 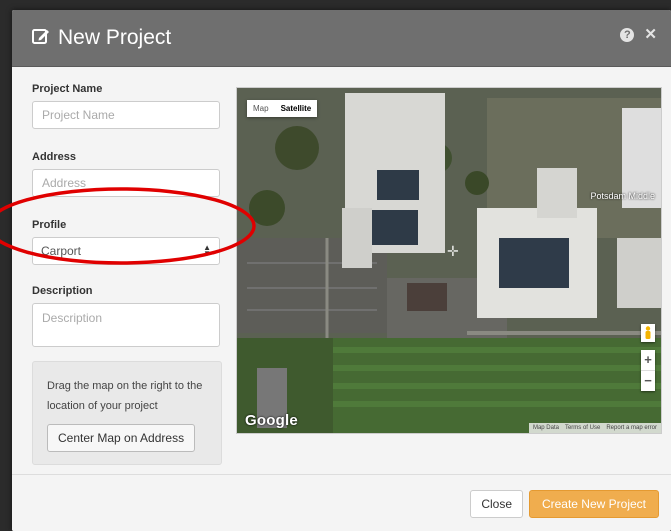 I want to click on map-type-control: Map Satellite, so click(x=282, y=108).